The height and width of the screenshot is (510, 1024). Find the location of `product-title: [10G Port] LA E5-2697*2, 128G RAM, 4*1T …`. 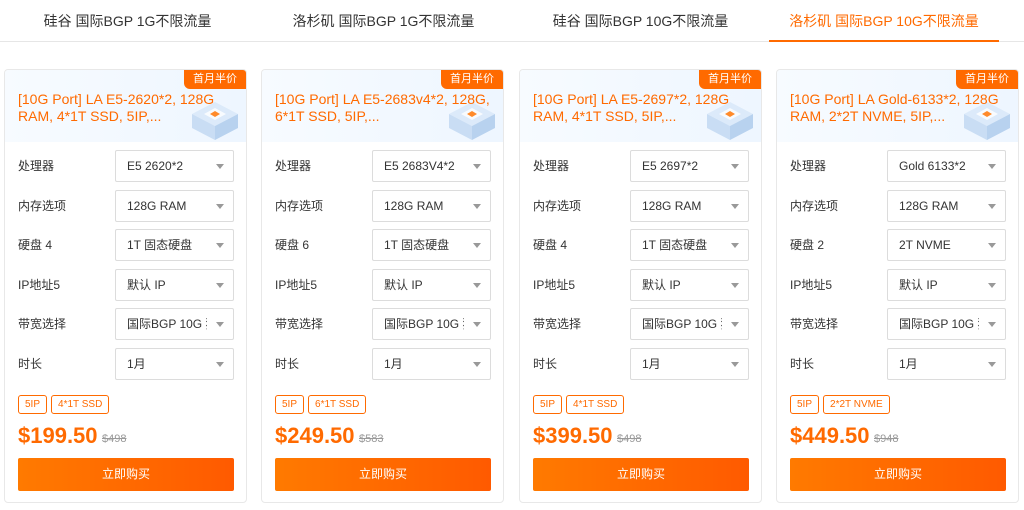

product-title: [10G Port] LA E5-2697*2, 128G RAM, 4*1T … is located at coordinates (631, 107).